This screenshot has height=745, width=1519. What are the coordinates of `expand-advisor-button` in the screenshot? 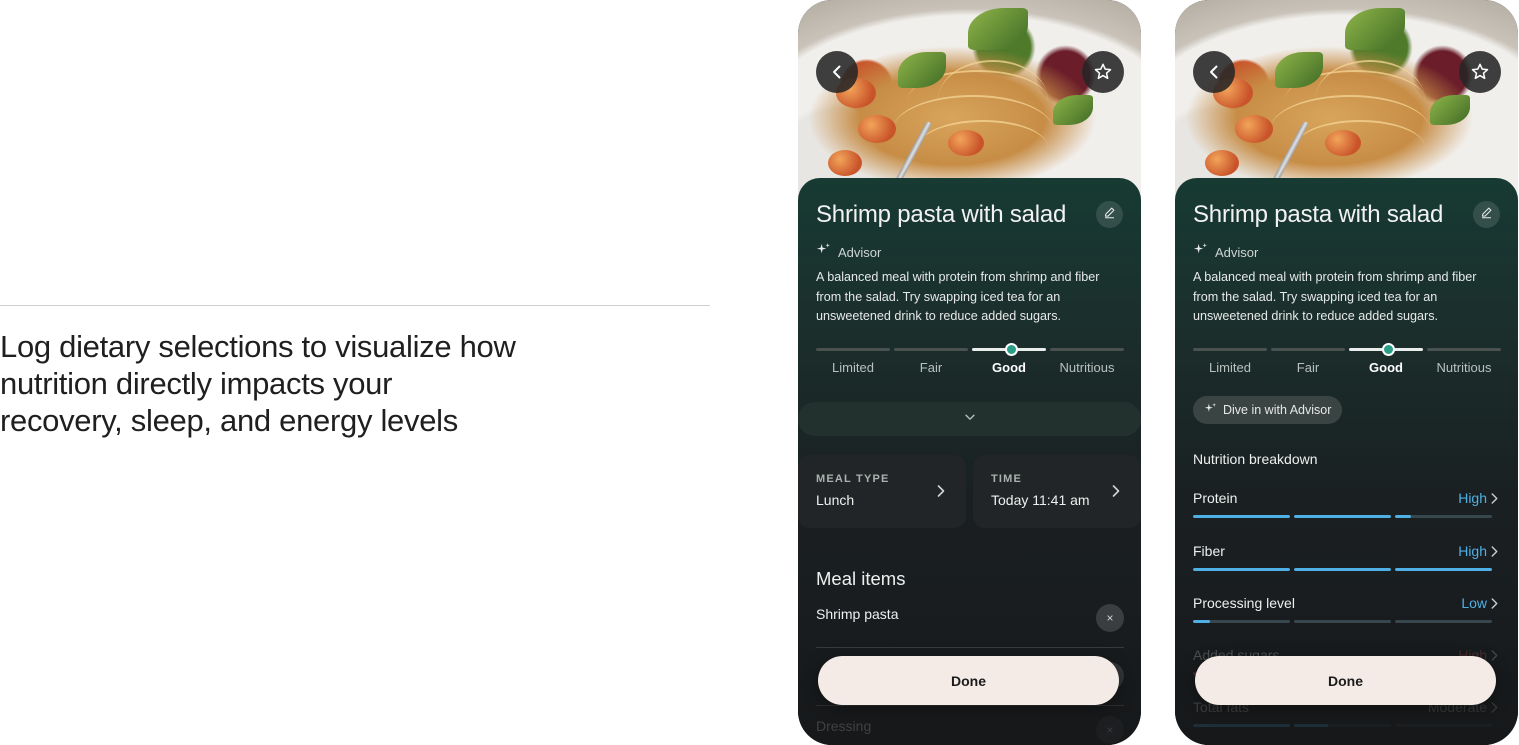 It's located at (969, 419).